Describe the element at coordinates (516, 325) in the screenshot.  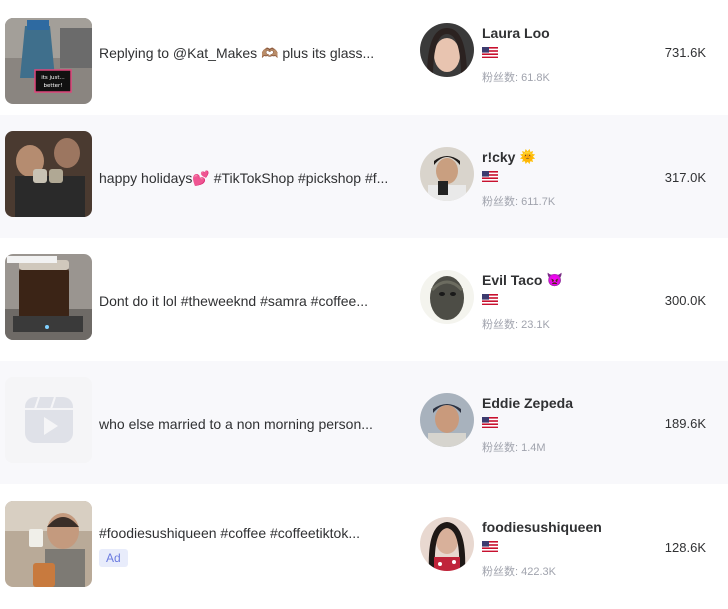
I see `follower-count: 粉丝数: 23.1K` at that location.